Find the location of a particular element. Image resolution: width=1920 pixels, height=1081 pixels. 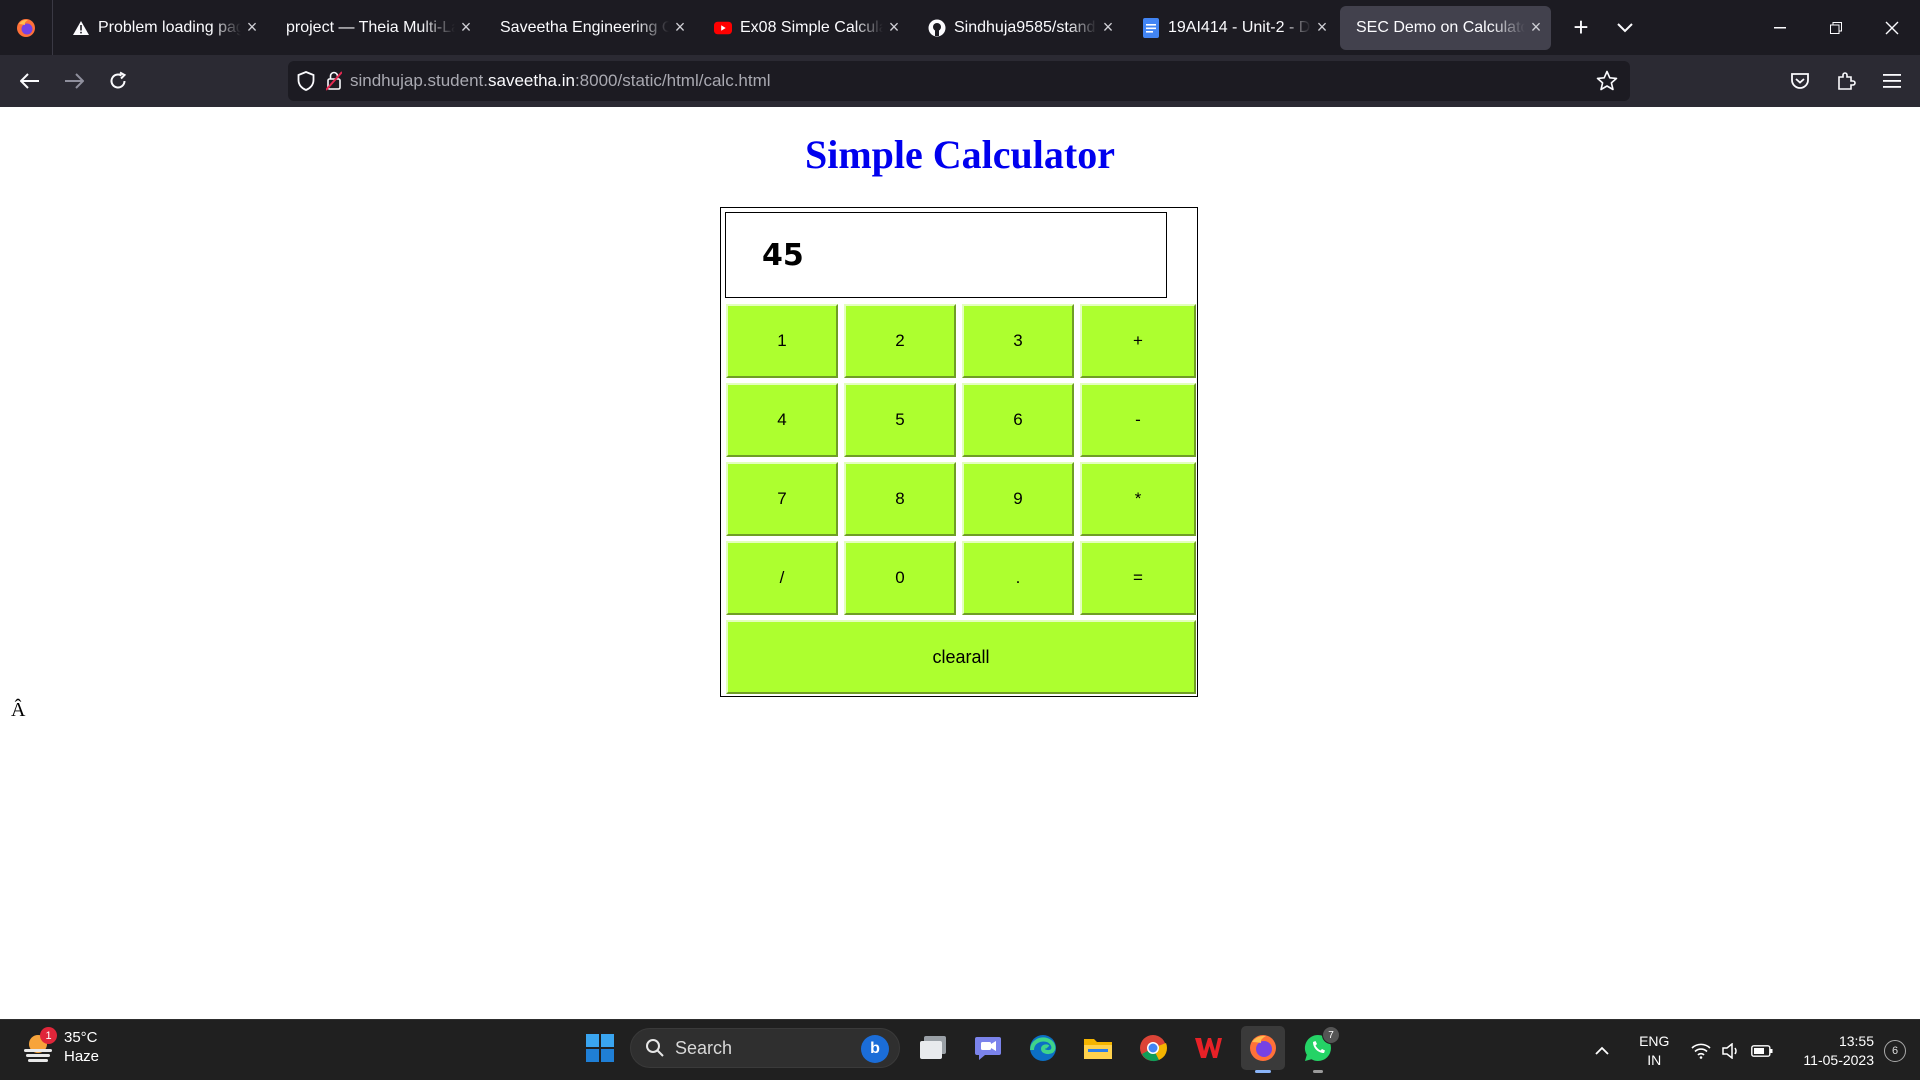

new-tab-button: + is located at coordinates (1581, 28).